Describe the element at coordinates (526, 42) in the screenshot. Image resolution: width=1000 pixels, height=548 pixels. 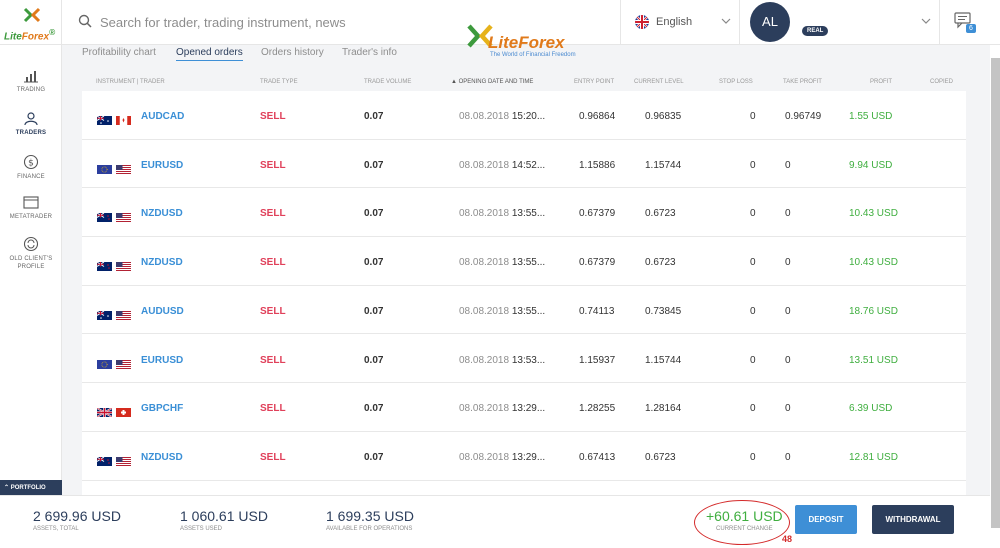
I see `brand-name: LiteForex` at that location.